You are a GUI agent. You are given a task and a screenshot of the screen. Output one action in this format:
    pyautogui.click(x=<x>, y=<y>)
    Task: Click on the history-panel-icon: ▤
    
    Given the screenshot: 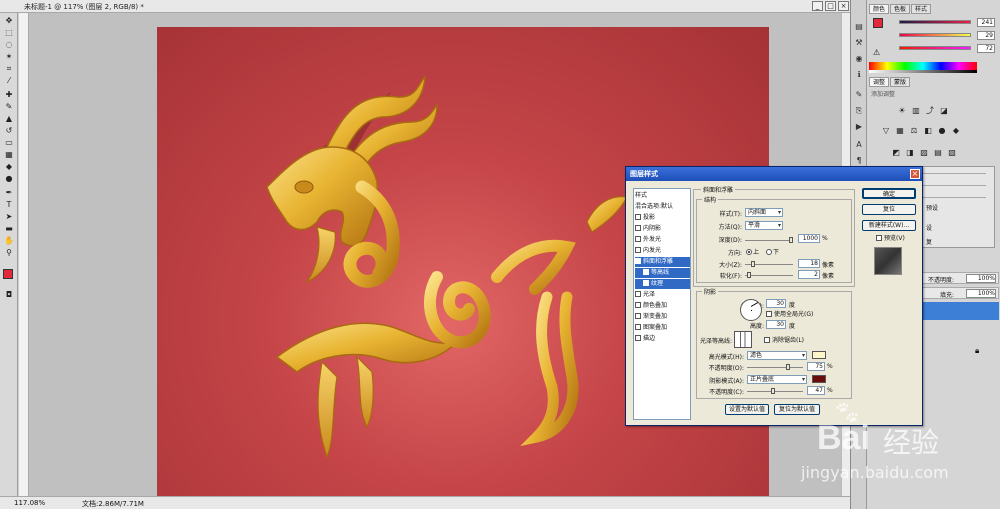 What is the action you would take?
    pyautogui.click(x=859, y=27)
    